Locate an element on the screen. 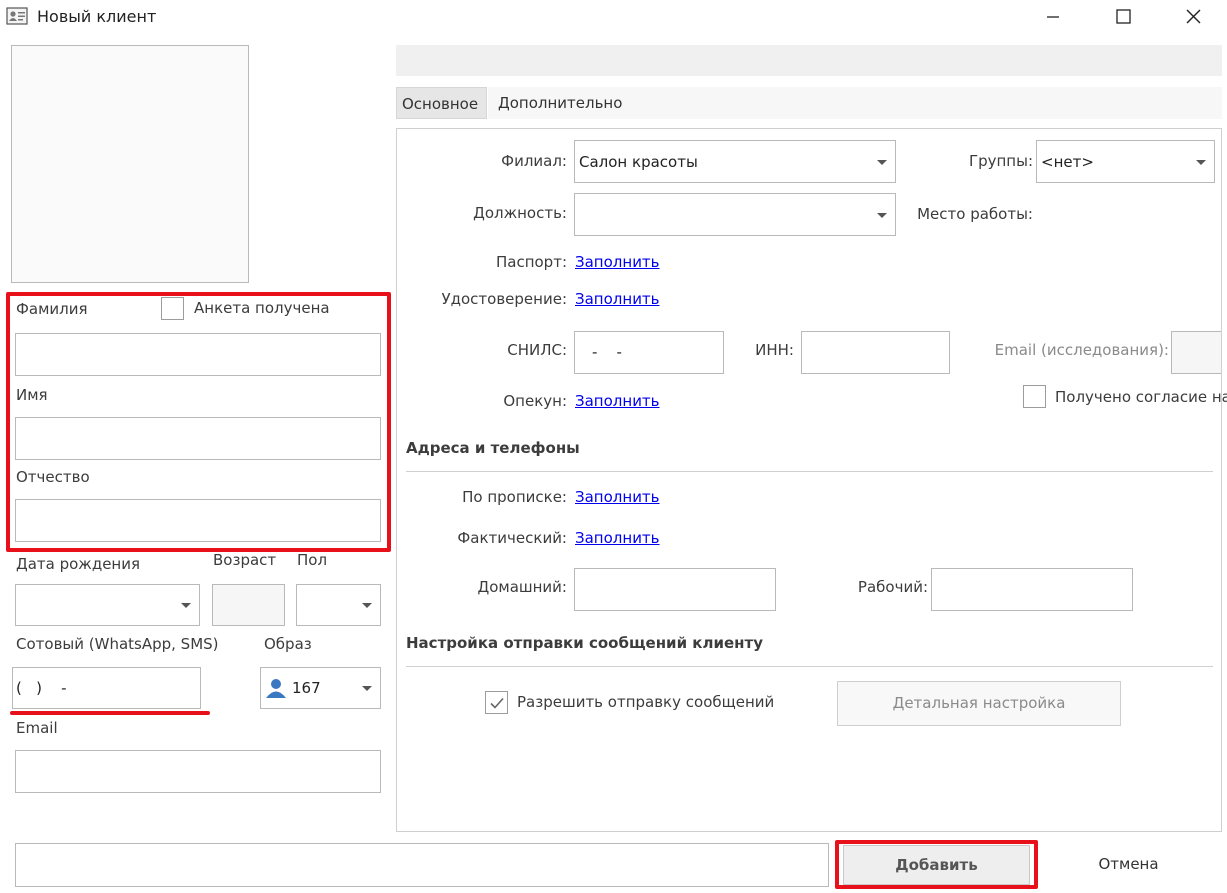  person-icon is located at coordinates (276, 688).